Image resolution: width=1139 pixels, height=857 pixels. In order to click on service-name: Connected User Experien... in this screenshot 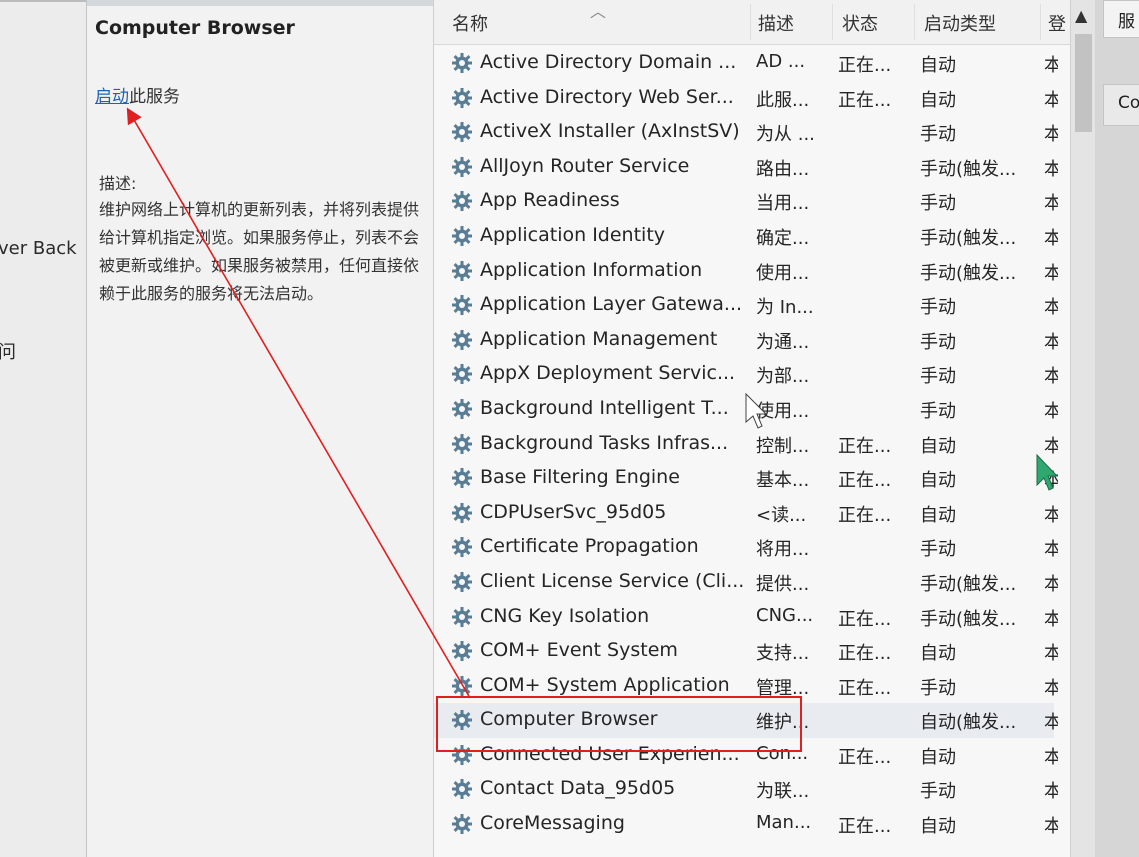, I will do `click(610, 753)`.